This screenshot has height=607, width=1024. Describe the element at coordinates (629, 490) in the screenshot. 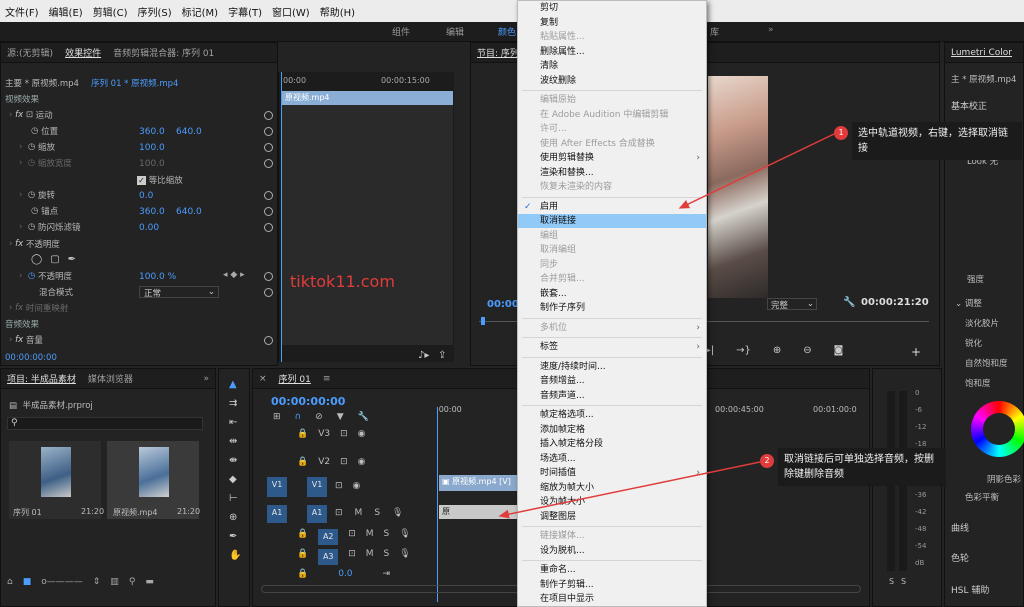

I see `annotation-2-arrow` at that location.